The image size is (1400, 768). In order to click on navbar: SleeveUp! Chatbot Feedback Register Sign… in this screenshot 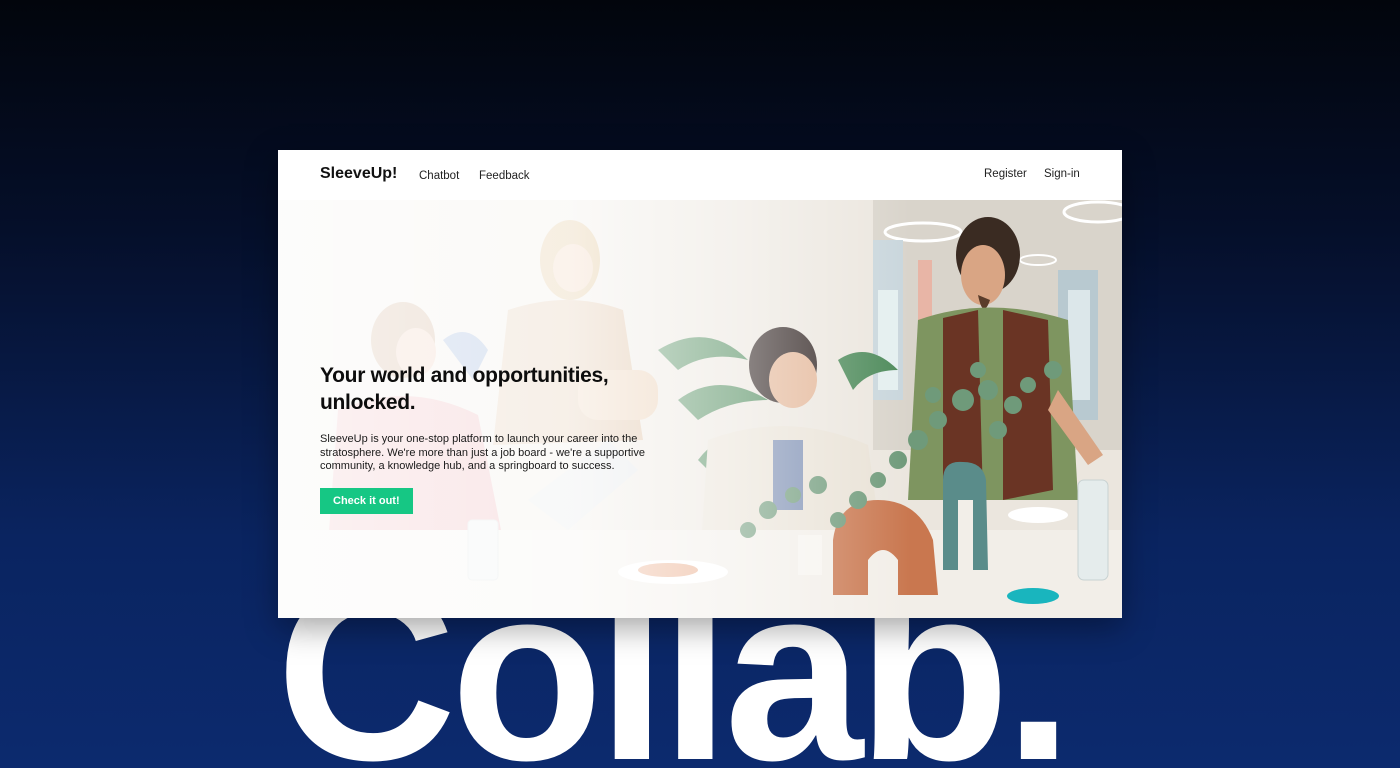, I will do `click(700, 175)`.